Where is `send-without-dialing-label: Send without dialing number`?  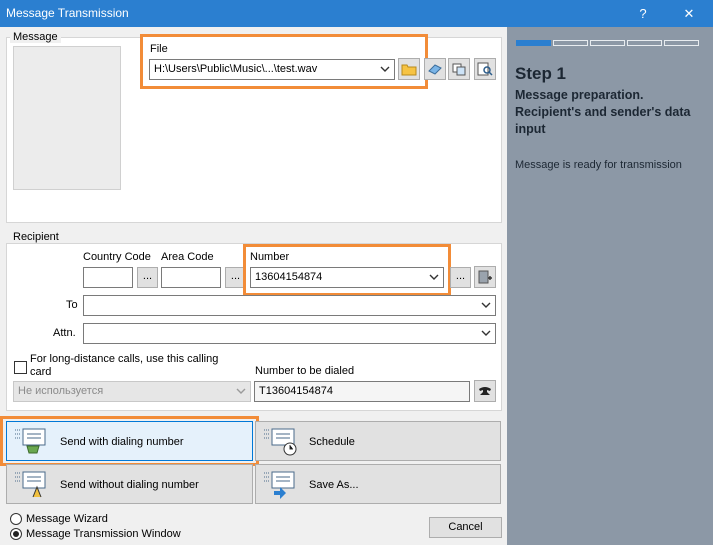
send-without-dialing-label: Send without dialing number is located at coordinates (129, 485).